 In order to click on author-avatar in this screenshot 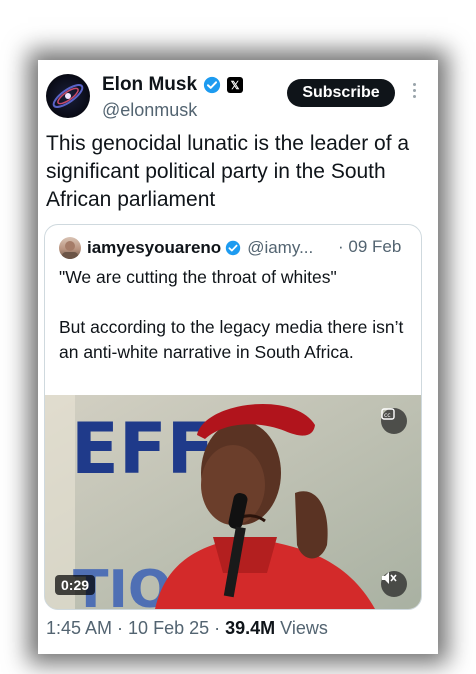, I will do `click(68, 96)`.